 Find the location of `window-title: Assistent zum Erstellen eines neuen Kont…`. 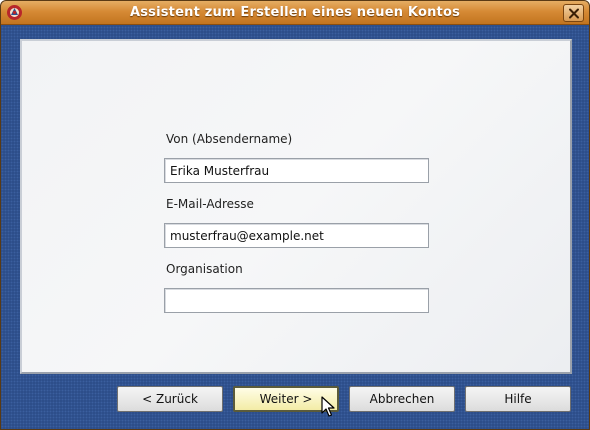

window-title: Assistent zum Erstellen eines neuen Kont… is located at coordinates (295, 12).